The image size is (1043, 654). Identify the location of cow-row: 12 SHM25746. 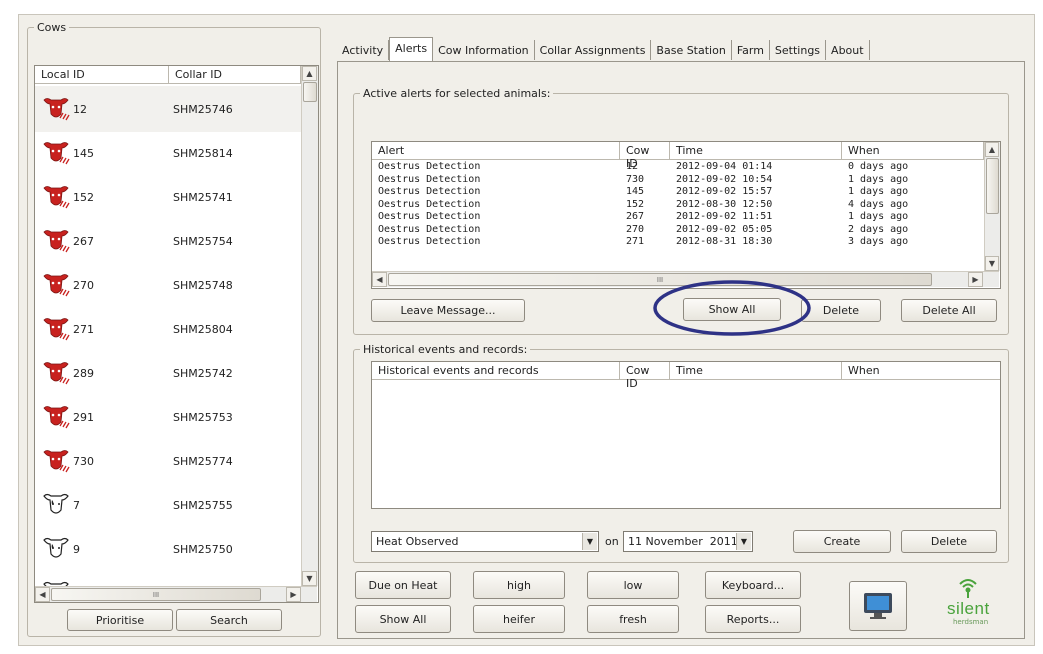
(168, 109).